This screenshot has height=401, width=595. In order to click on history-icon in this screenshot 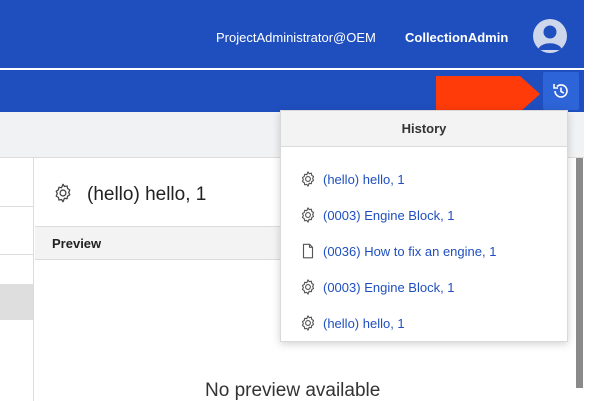, I will do `click(560, 91)`.